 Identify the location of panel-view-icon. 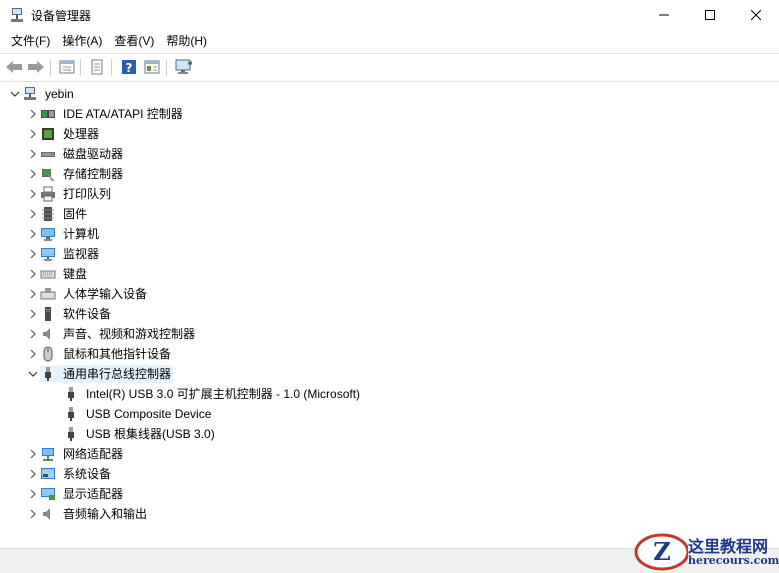
(152, 67).